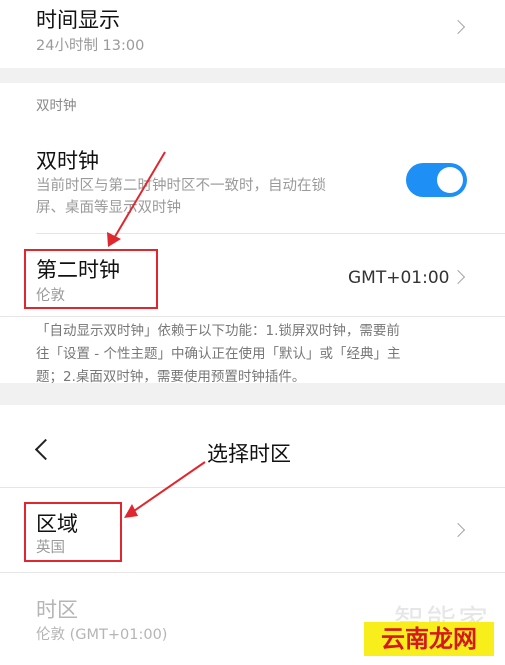 This screenshot has height=665, width=505. What do you see at coordinates (450, 180) in the screenshot?
I see `toggle-knob` at bounding box center [450, 180].